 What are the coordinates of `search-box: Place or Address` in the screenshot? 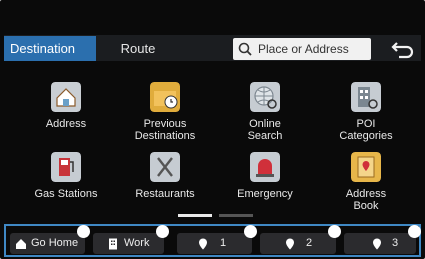 It's located at (302, 49).